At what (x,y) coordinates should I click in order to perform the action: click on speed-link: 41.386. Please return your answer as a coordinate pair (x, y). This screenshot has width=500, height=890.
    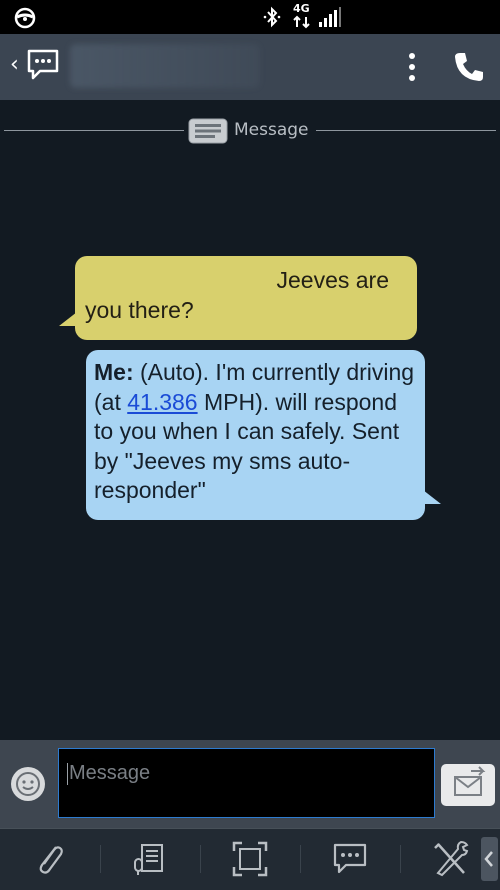
    Looking at the image, I should click on (162, 402).